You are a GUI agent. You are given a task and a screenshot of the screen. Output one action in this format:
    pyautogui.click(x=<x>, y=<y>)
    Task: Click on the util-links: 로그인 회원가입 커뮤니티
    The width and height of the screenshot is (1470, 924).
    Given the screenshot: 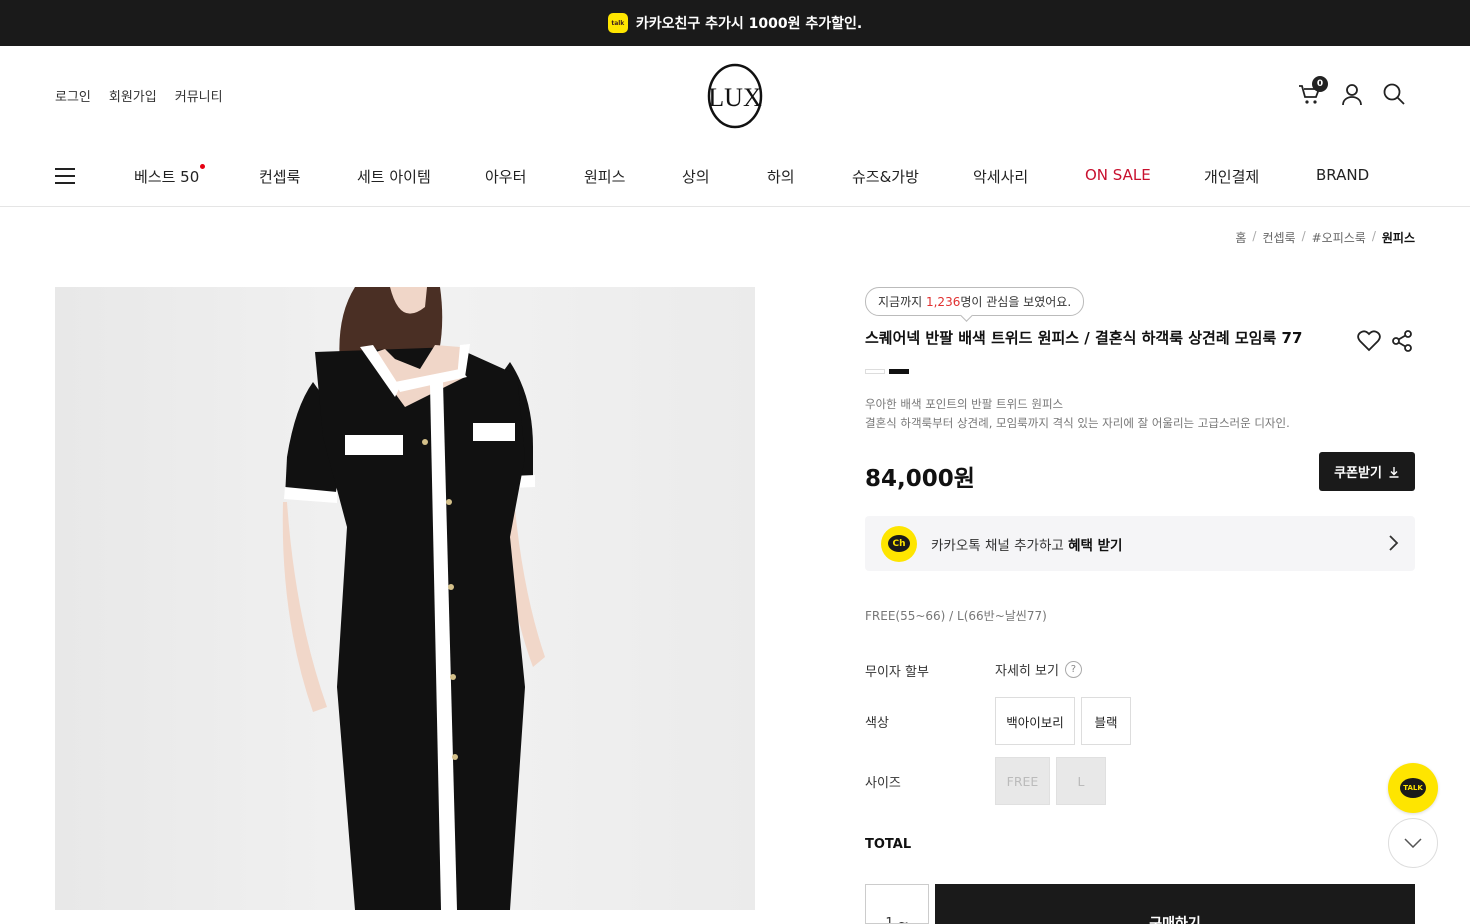 What is the action you would take?
    pyautogui.click(x=139, y=95)
    